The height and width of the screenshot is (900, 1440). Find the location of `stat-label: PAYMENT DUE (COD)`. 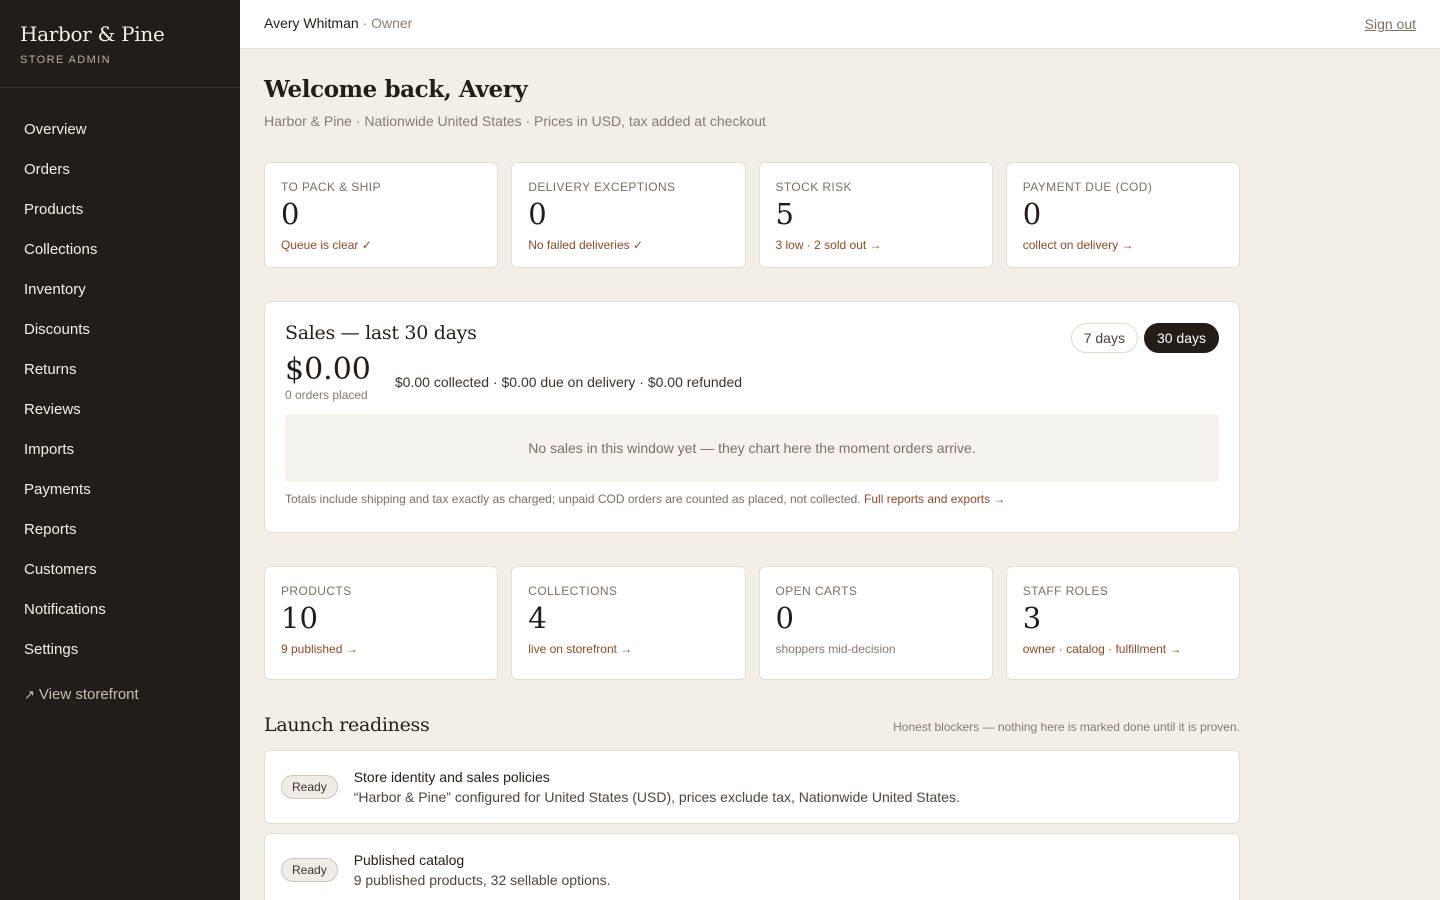

stat-label: PAYMENT DUE (COD) is located at coordinates (1087, 187).